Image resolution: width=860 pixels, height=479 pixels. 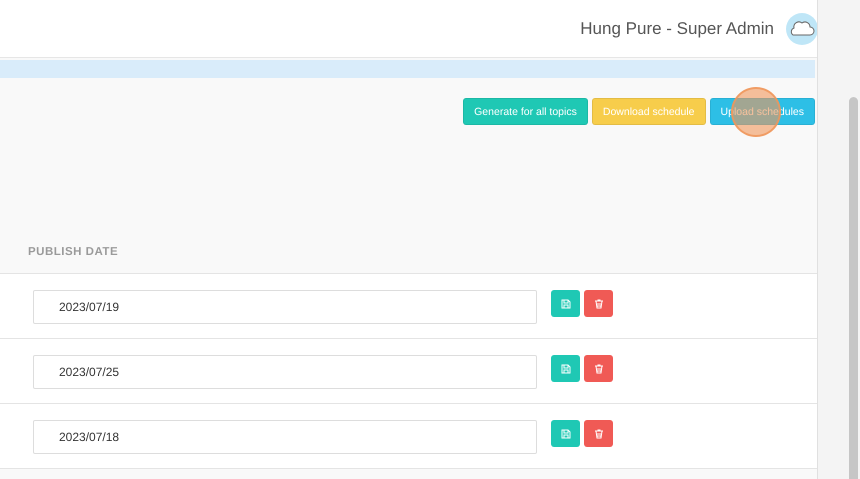 I want to click on avatar-icon, so click(x=802, y=28).